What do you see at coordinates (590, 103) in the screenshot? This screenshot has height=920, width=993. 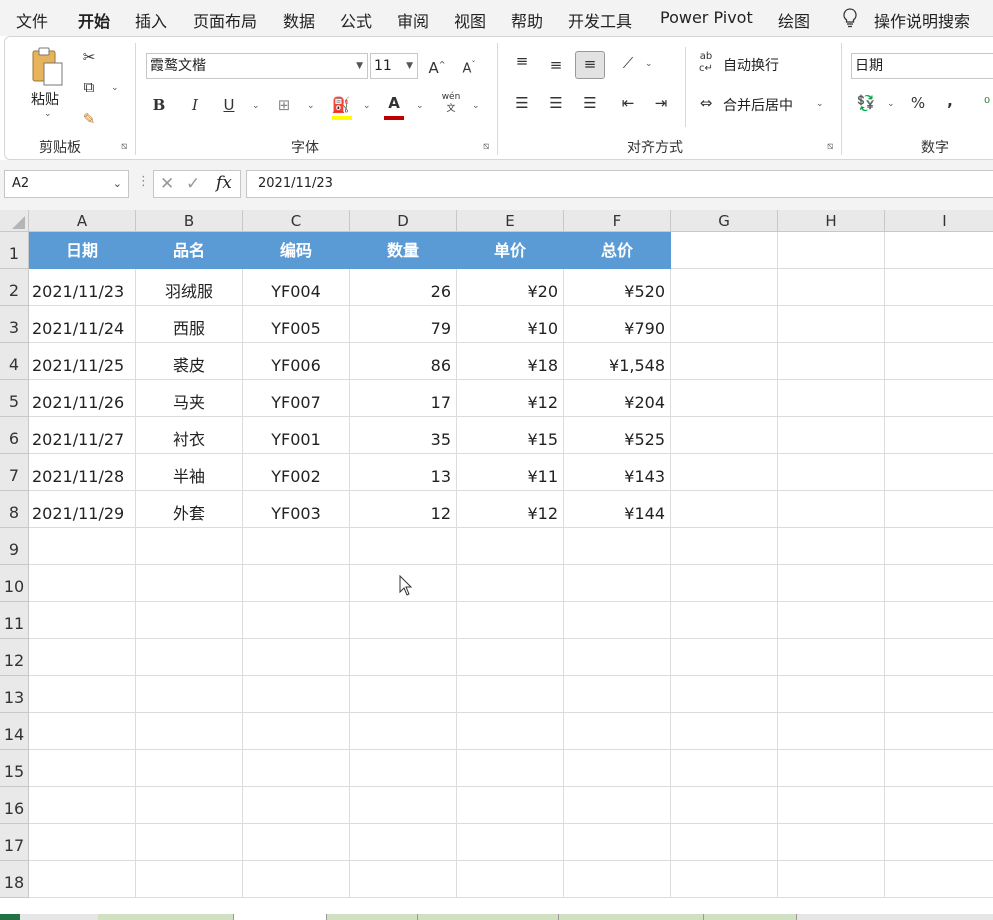 I see `align-right-icon: ☰` at bounding box center [590, 103].